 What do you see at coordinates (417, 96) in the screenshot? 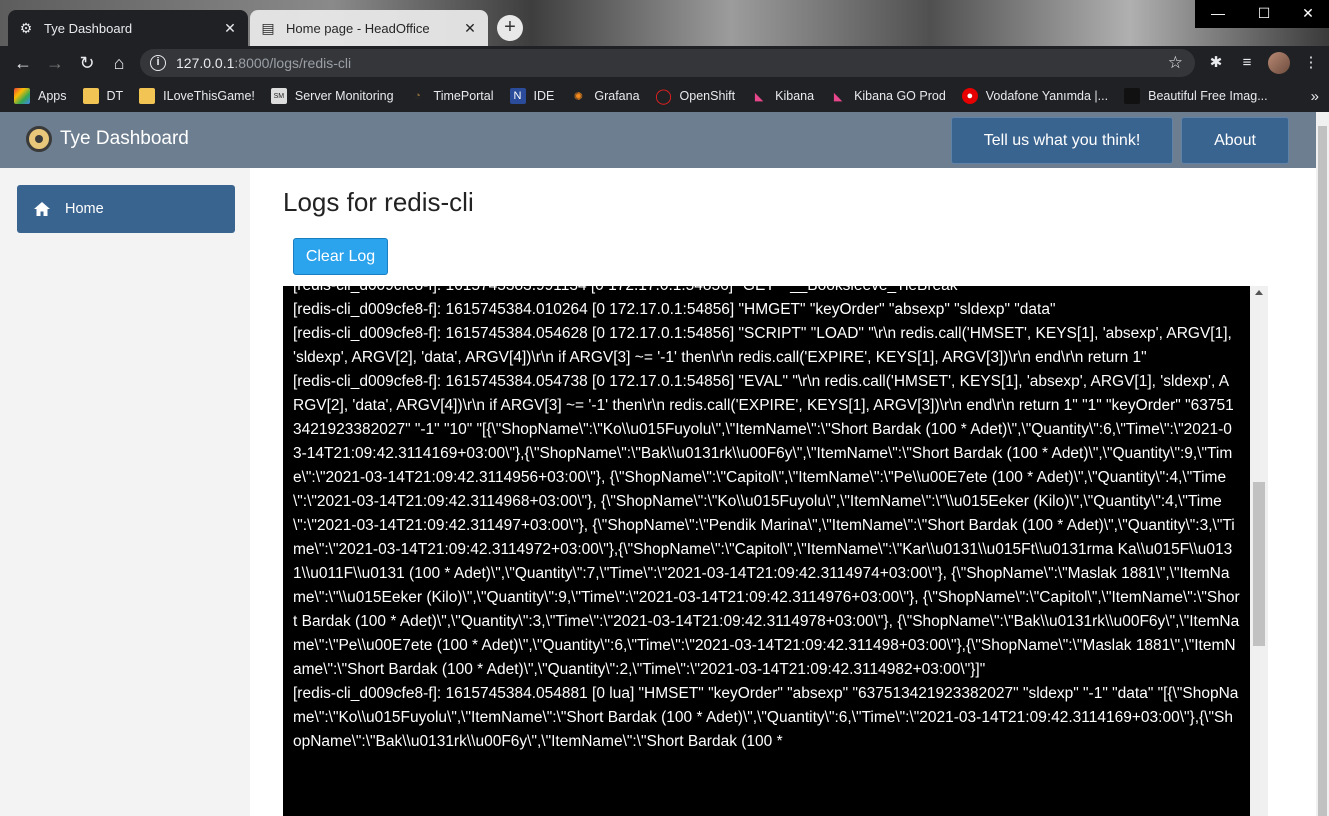
I see `time-icon: ◔` at bounding box center [417, 96].